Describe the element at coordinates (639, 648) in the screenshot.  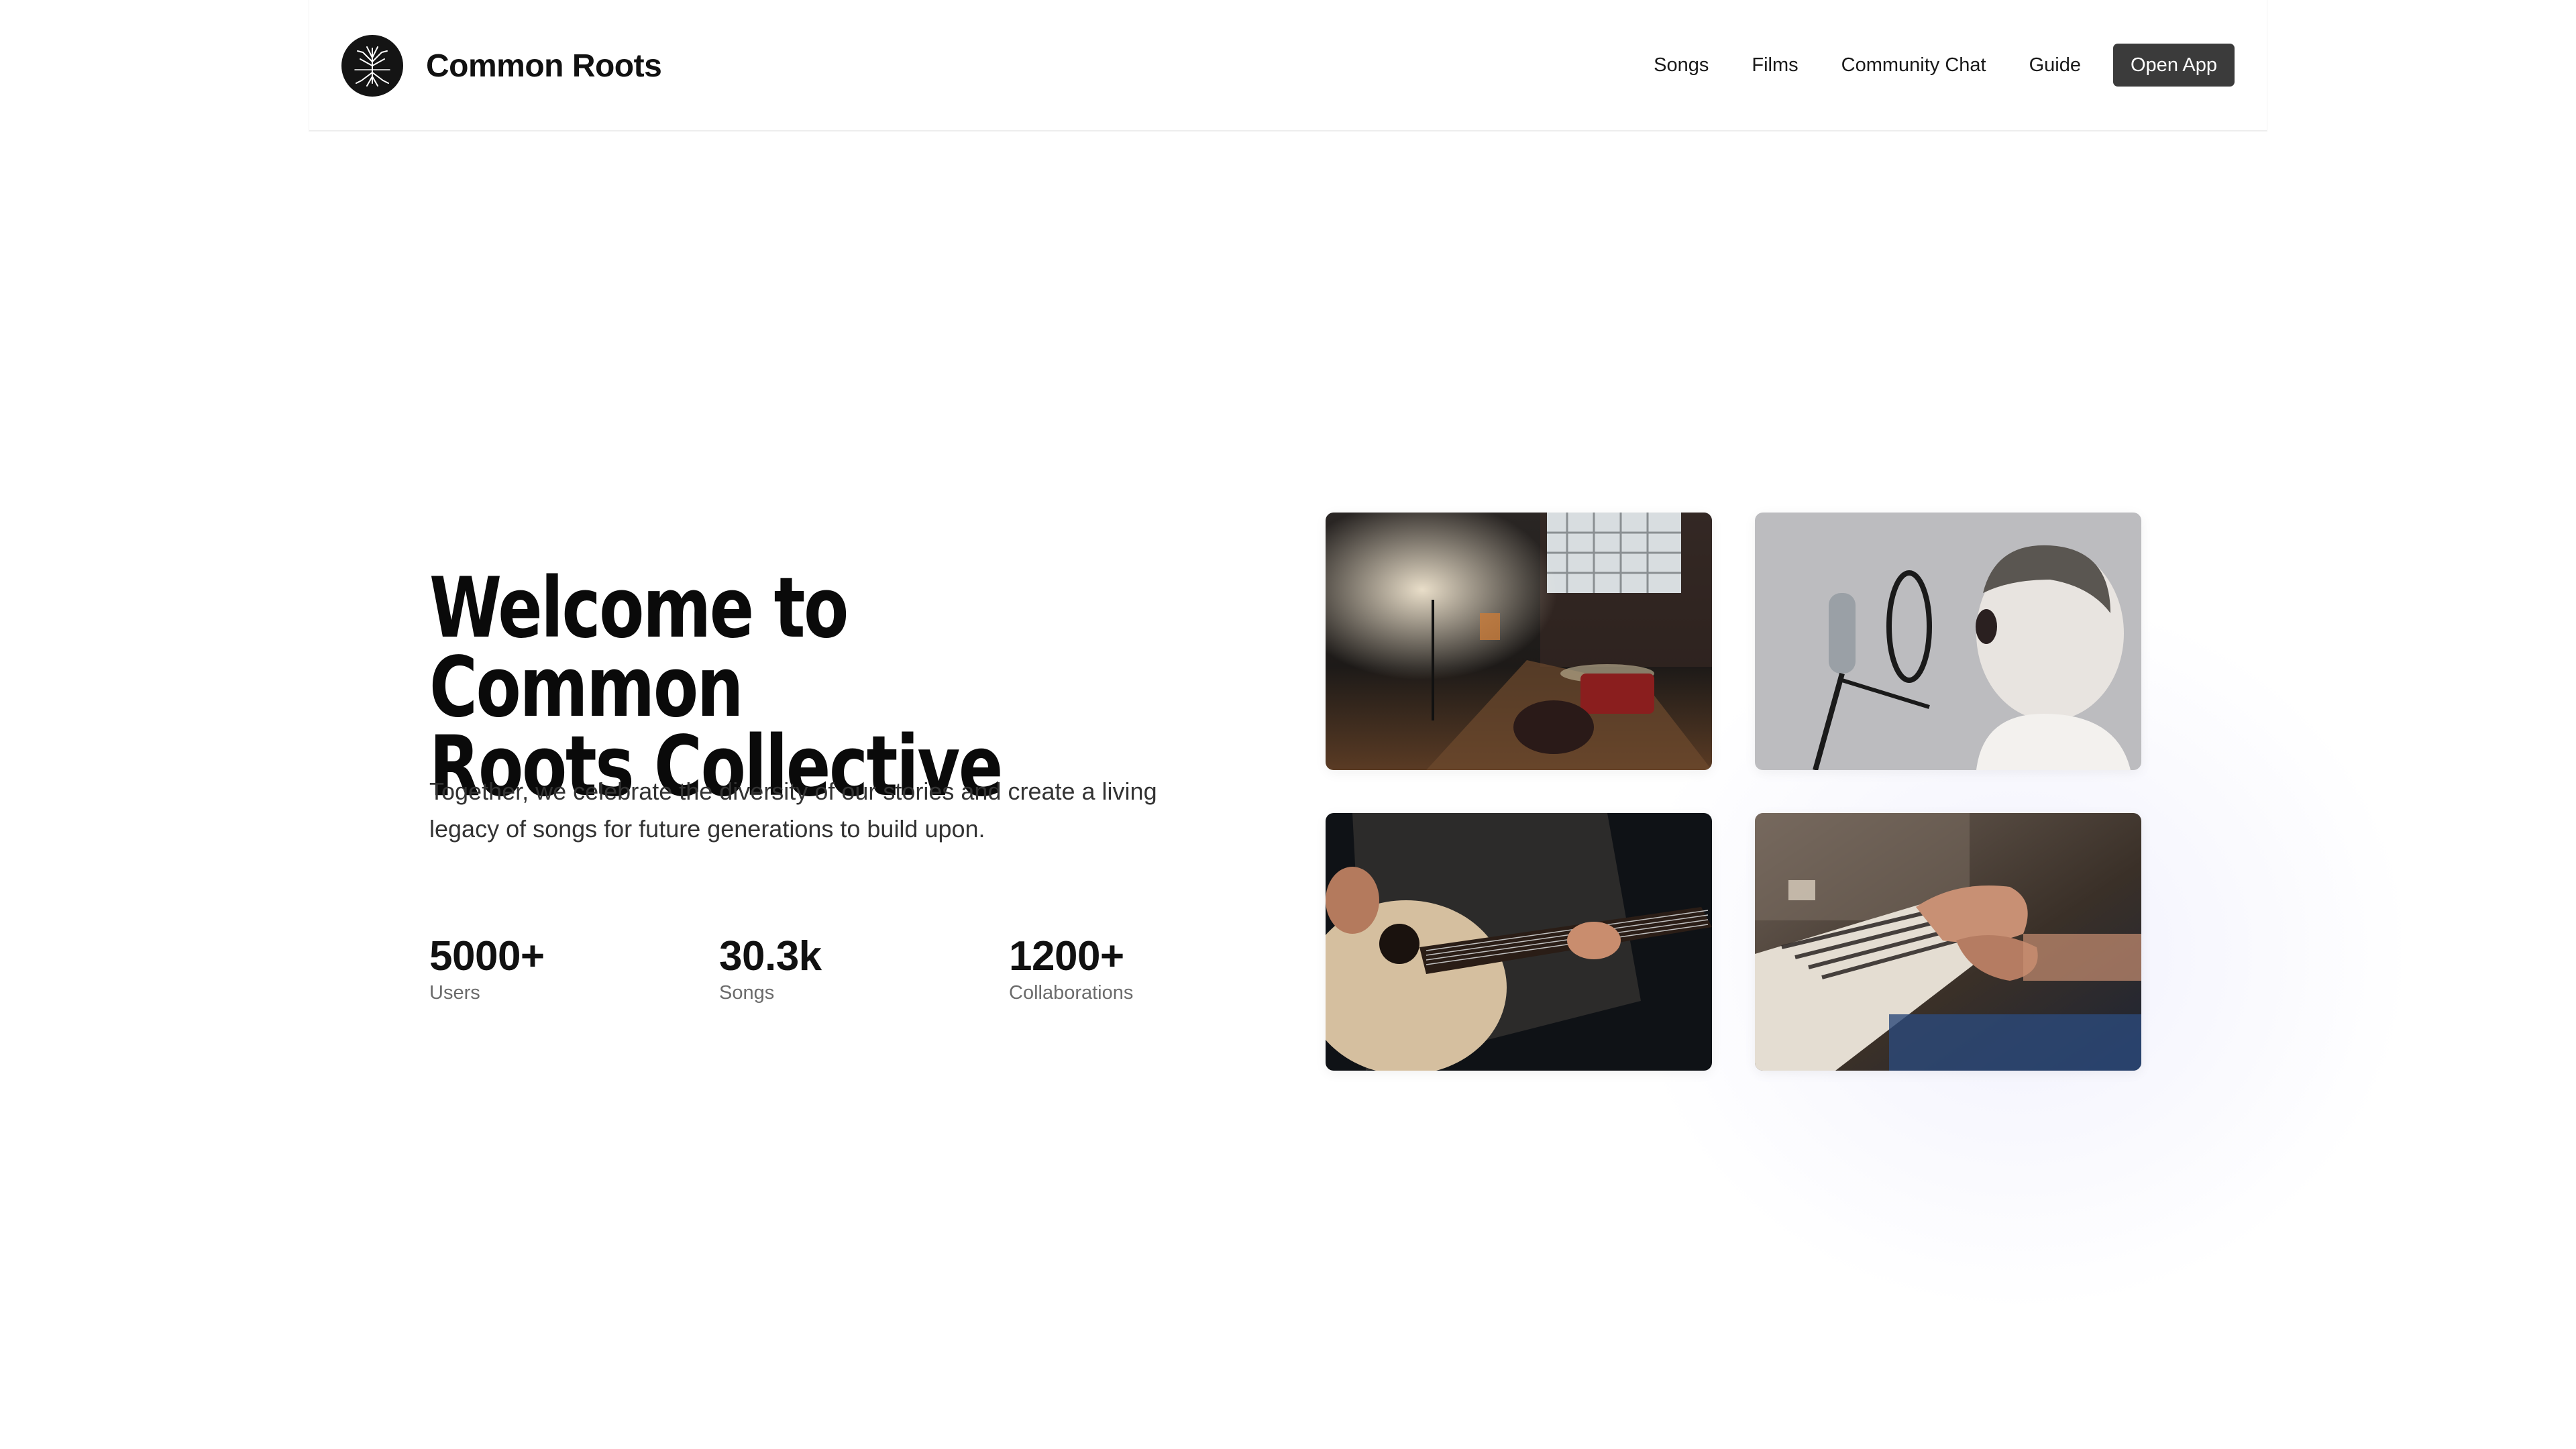
I see `hero-title-line-1: Welcome to Common` at that location.